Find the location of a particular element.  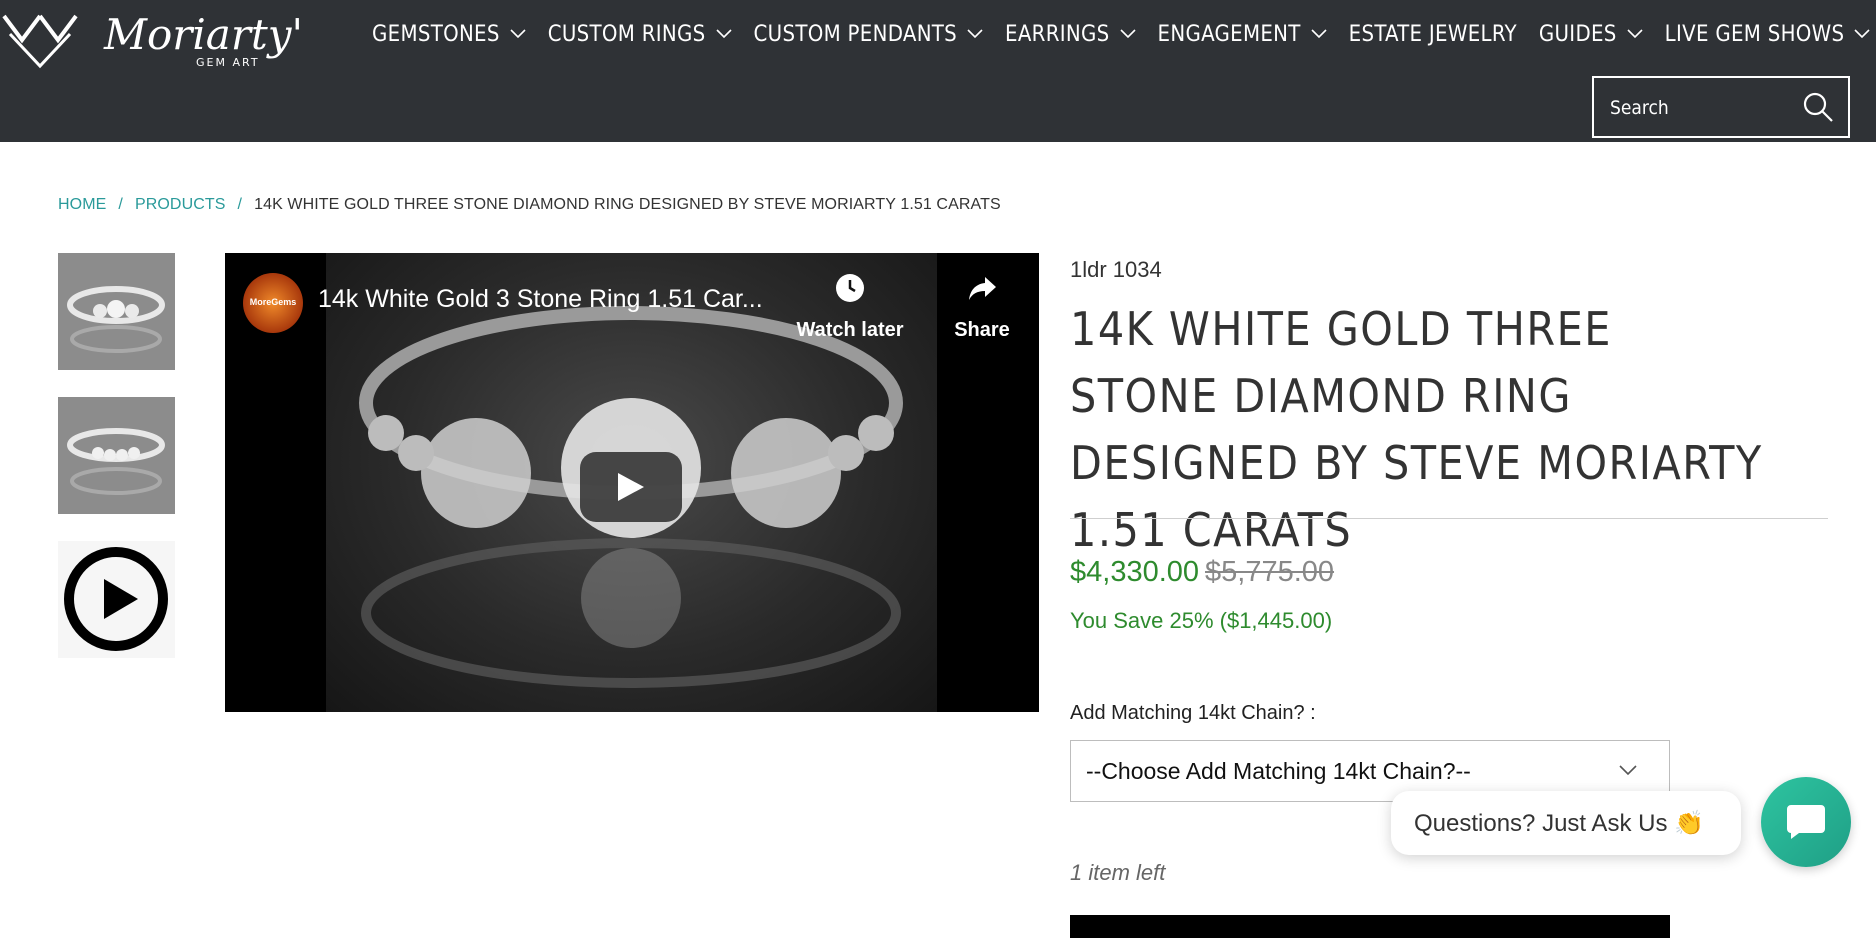

nav-label: ENGAGEMENT is located at coordinates (1229, 34).